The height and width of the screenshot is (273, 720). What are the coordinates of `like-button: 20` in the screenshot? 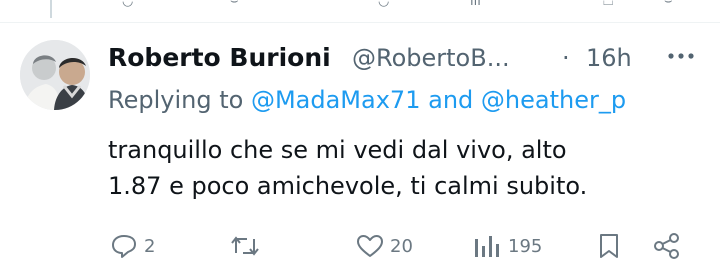 It's located at (384, 246).